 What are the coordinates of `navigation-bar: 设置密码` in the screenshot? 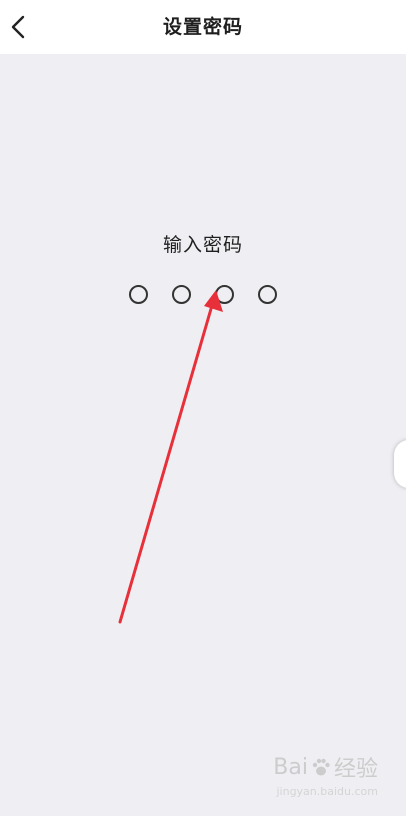 It's located at (203, 27).